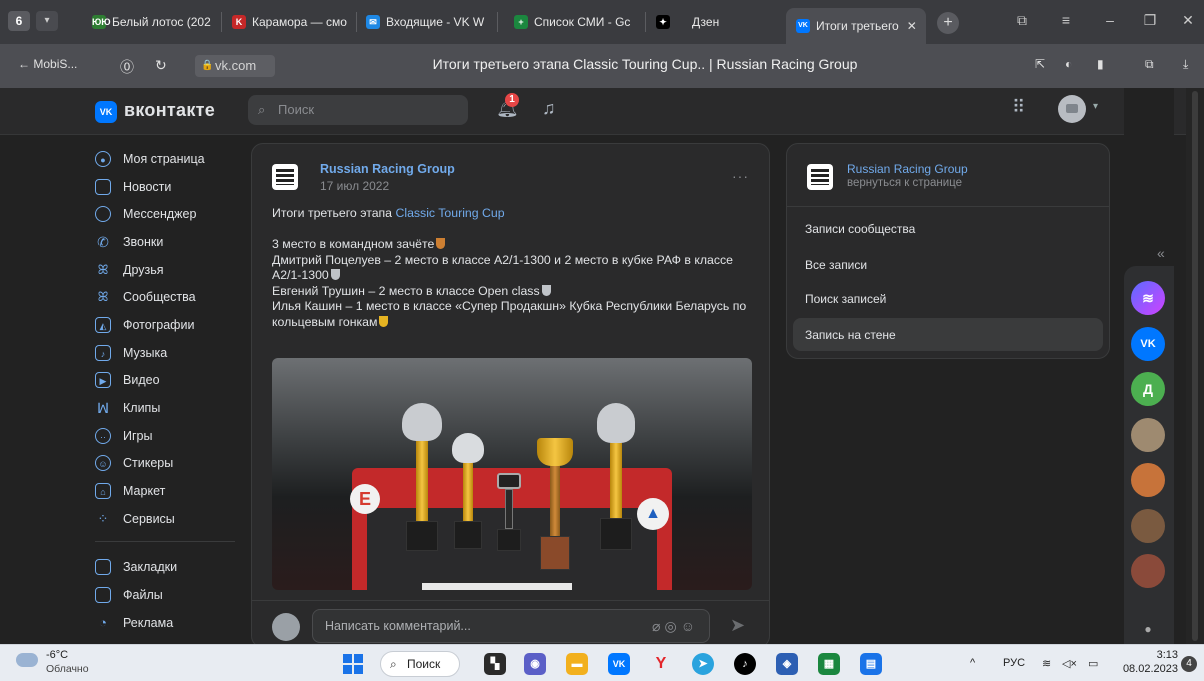 The height and width of the screenshot is (681, 1204). Describe the element at coordinates (170, 297) in the screenshot. I see `nav-communities: ꕤ Сообщества` at that location.